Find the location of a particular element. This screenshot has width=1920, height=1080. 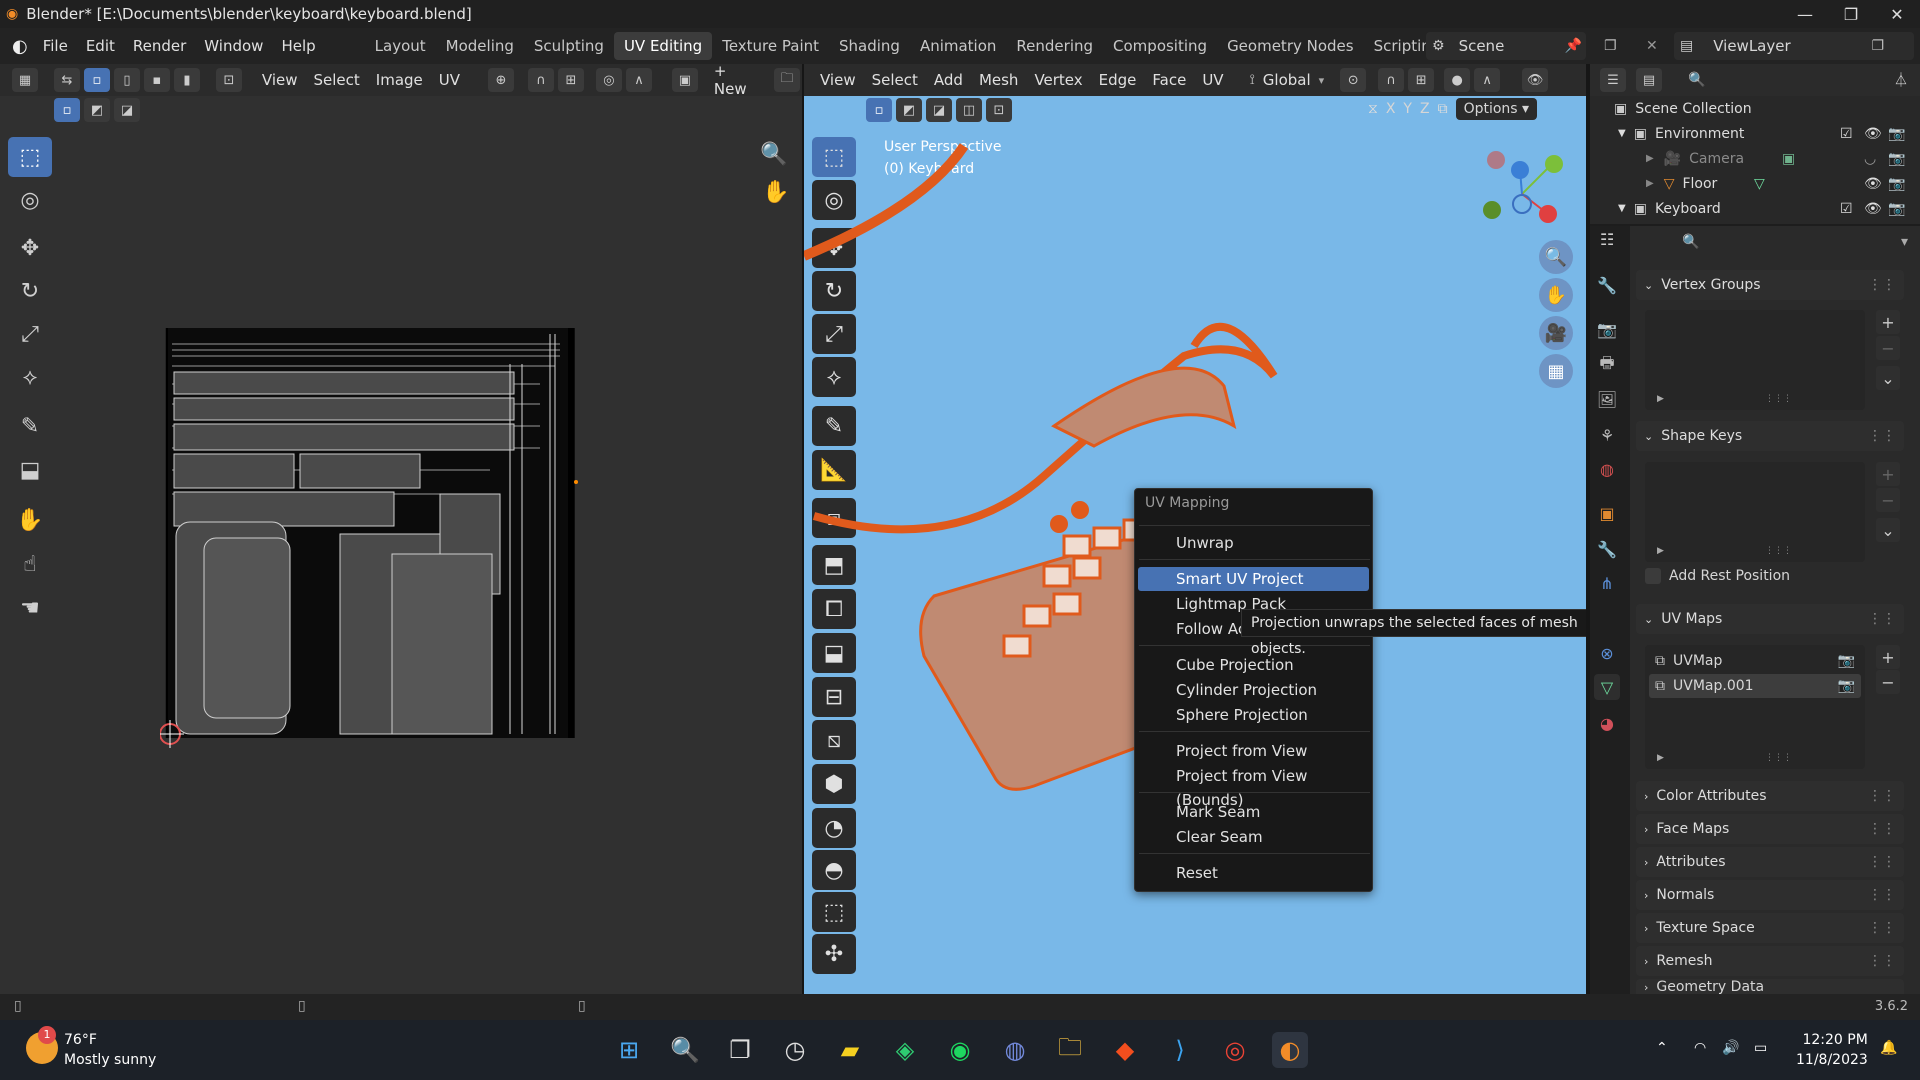

pinch-tool-icon: ☚ is located at coordinates (30, 608).